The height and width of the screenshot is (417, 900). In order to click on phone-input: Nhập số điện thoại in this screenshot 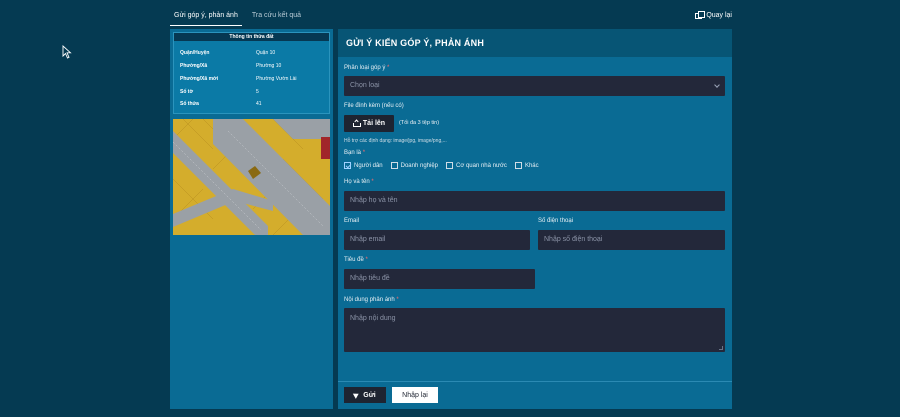, I will do `click(631, 240)`.